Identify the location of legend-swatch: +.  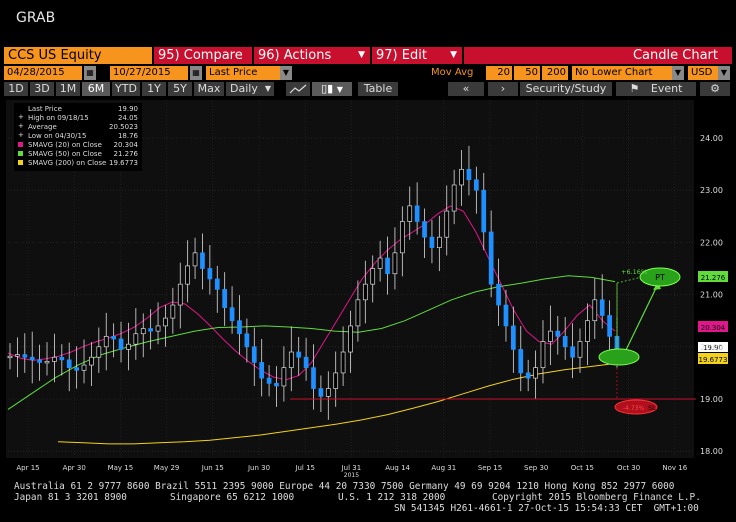
(21, 117).